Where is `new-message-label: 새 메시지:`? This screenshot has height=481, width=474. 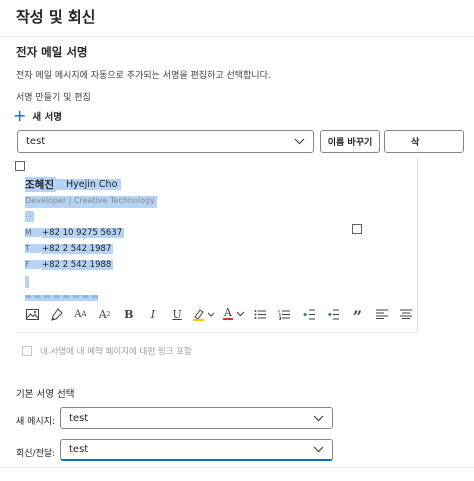 new-message-label: 새 메시지: is located at coordinates (36, 422).